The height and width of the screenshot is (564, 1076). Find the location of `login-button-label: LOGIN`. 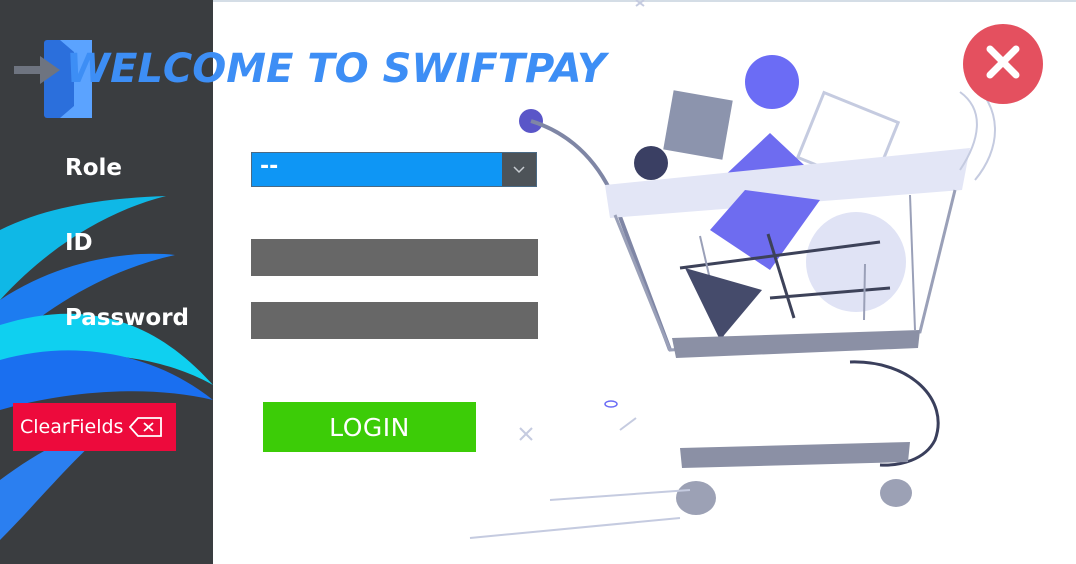

login-button-label: LOGIN is located at coordinates (369, 427).